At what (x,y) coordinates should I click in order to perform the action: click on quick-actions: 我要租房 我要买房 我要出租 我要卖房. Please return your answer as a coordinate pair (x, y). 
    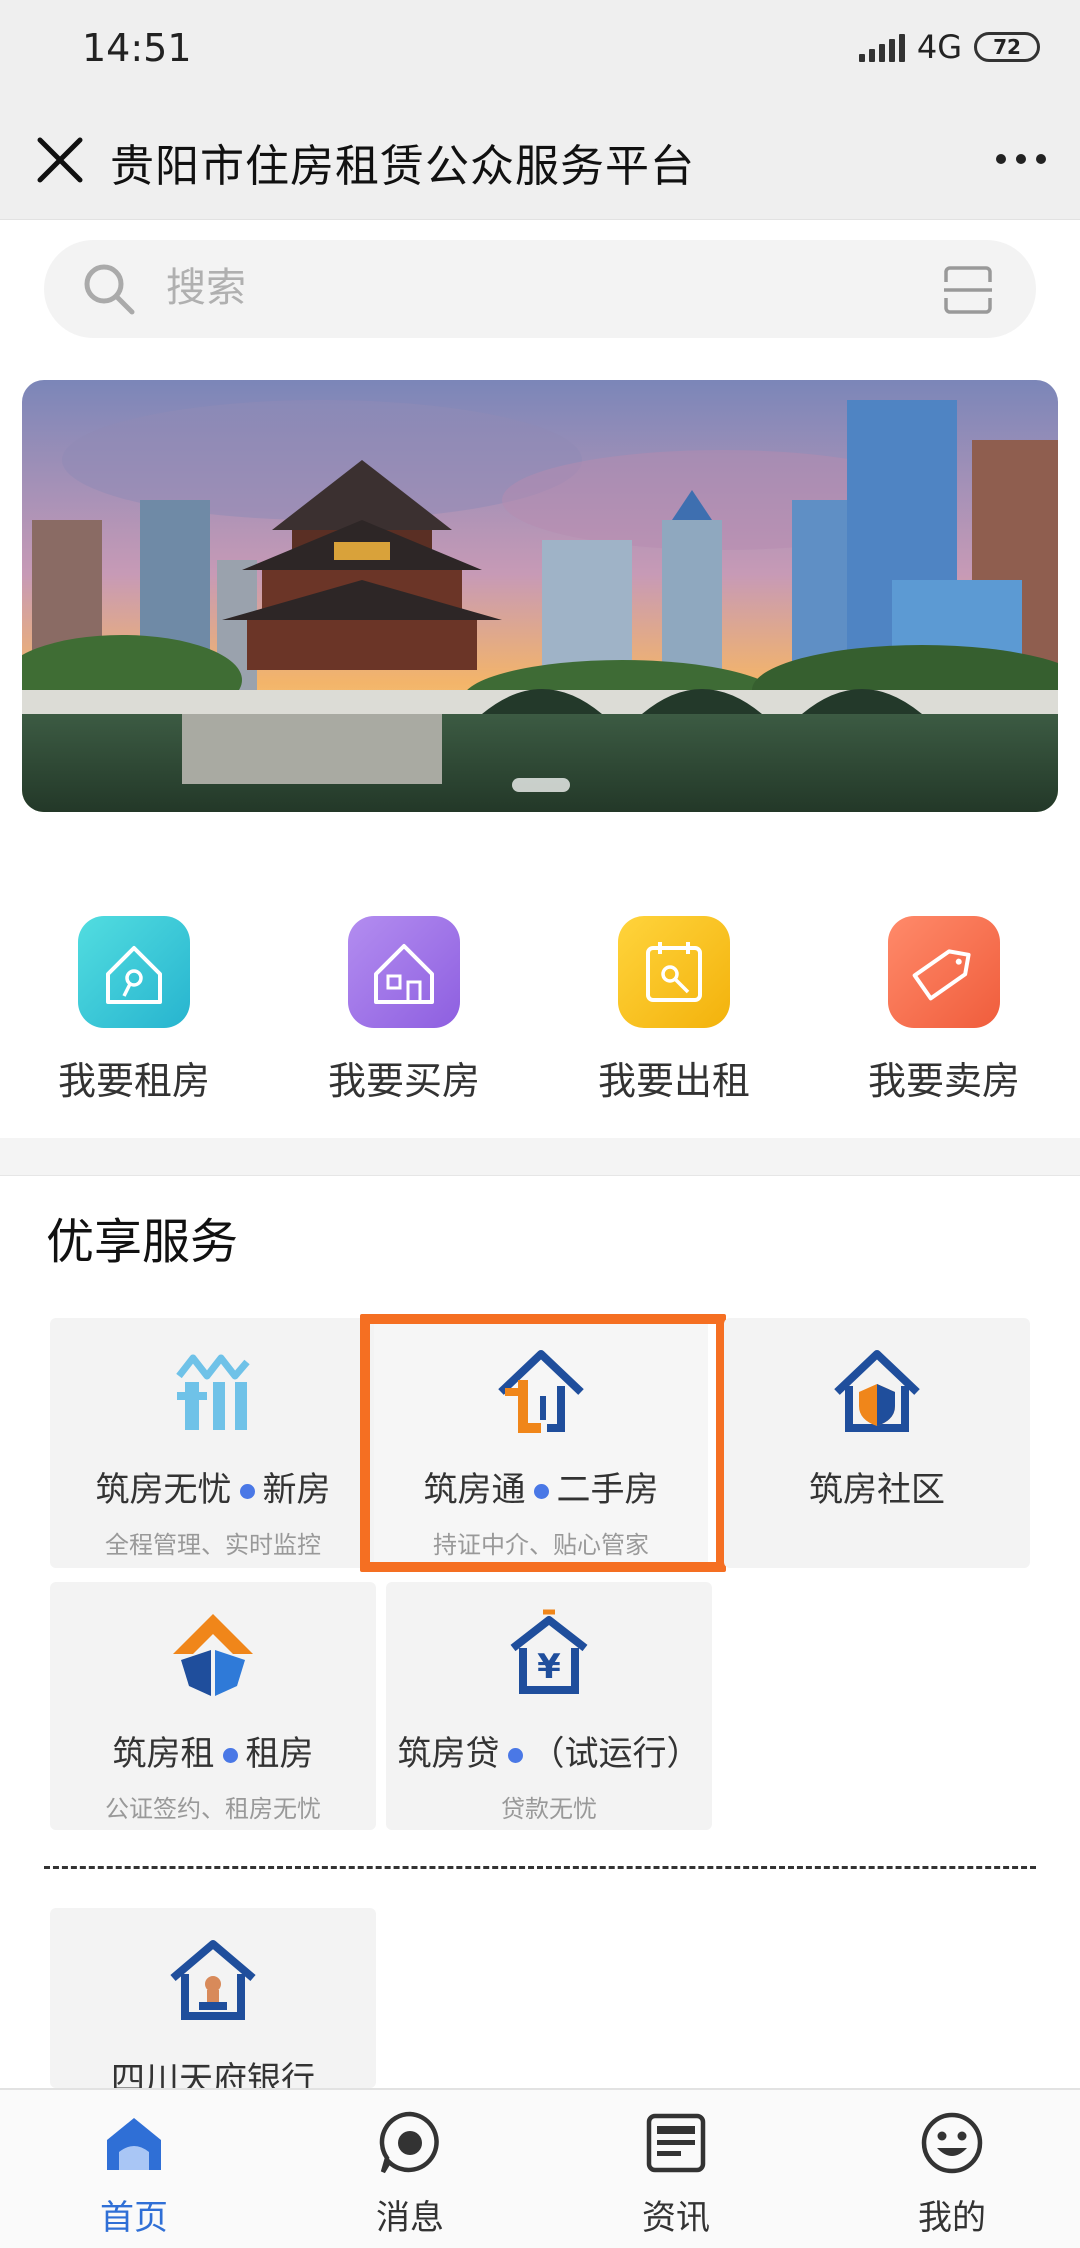
    Looking at the image, I should click on (540, 1001).